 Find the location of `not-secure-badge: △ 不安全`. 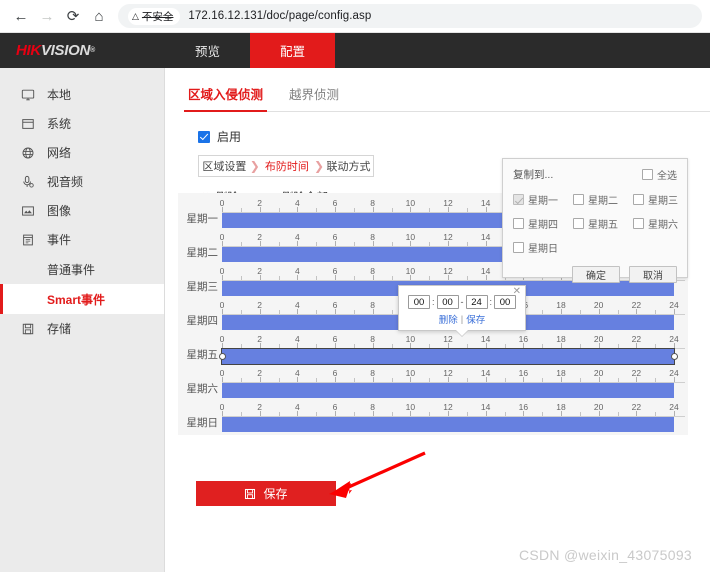

not-secure-badge: △ 不安全 is located at coordinates (154, 16).